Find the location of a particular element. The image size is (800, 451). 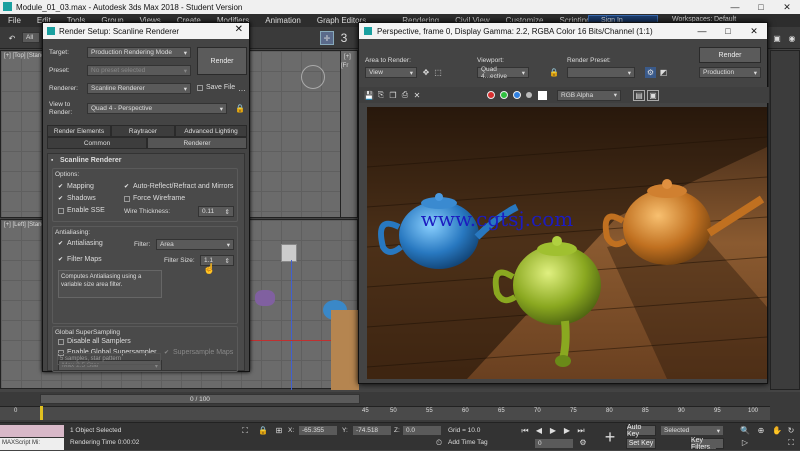

tab-renderer: Renderer is located at coordinates (197, 143).